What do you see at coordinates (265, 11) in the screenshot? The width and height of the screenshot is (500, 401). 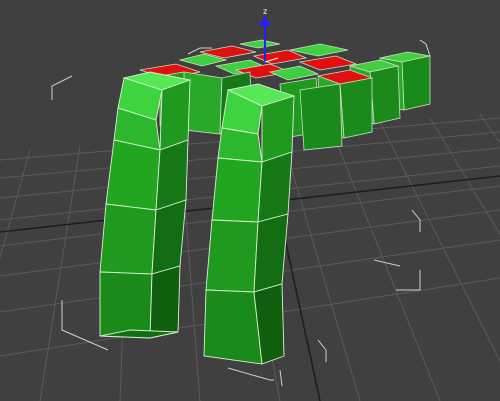 I see `gizmo-z-label: z` at bounding box center [265, 11].